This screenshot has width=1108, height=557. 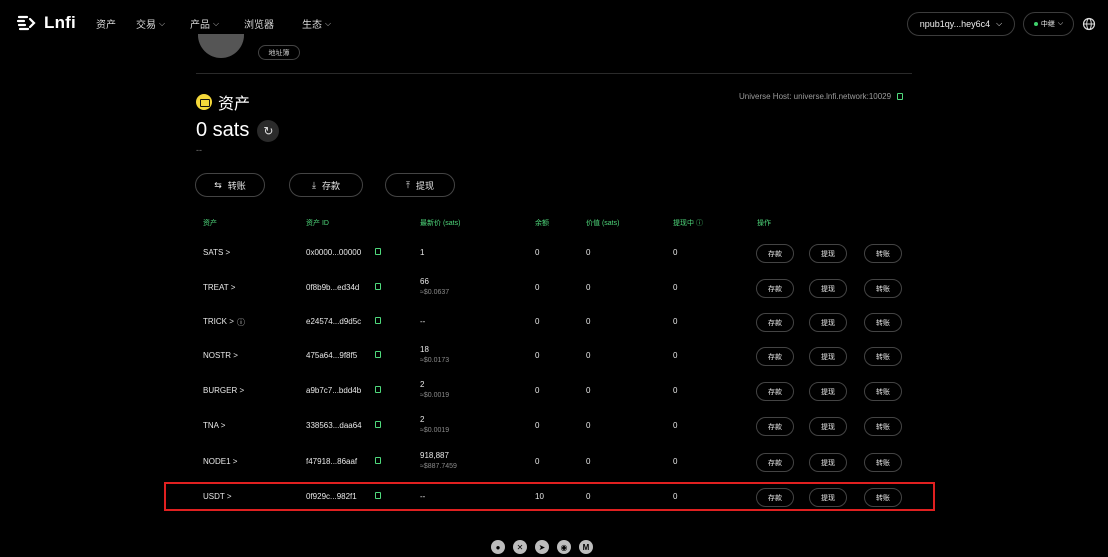 I want to click on nav-item-assets: 资产, so click(x=116, y=23).